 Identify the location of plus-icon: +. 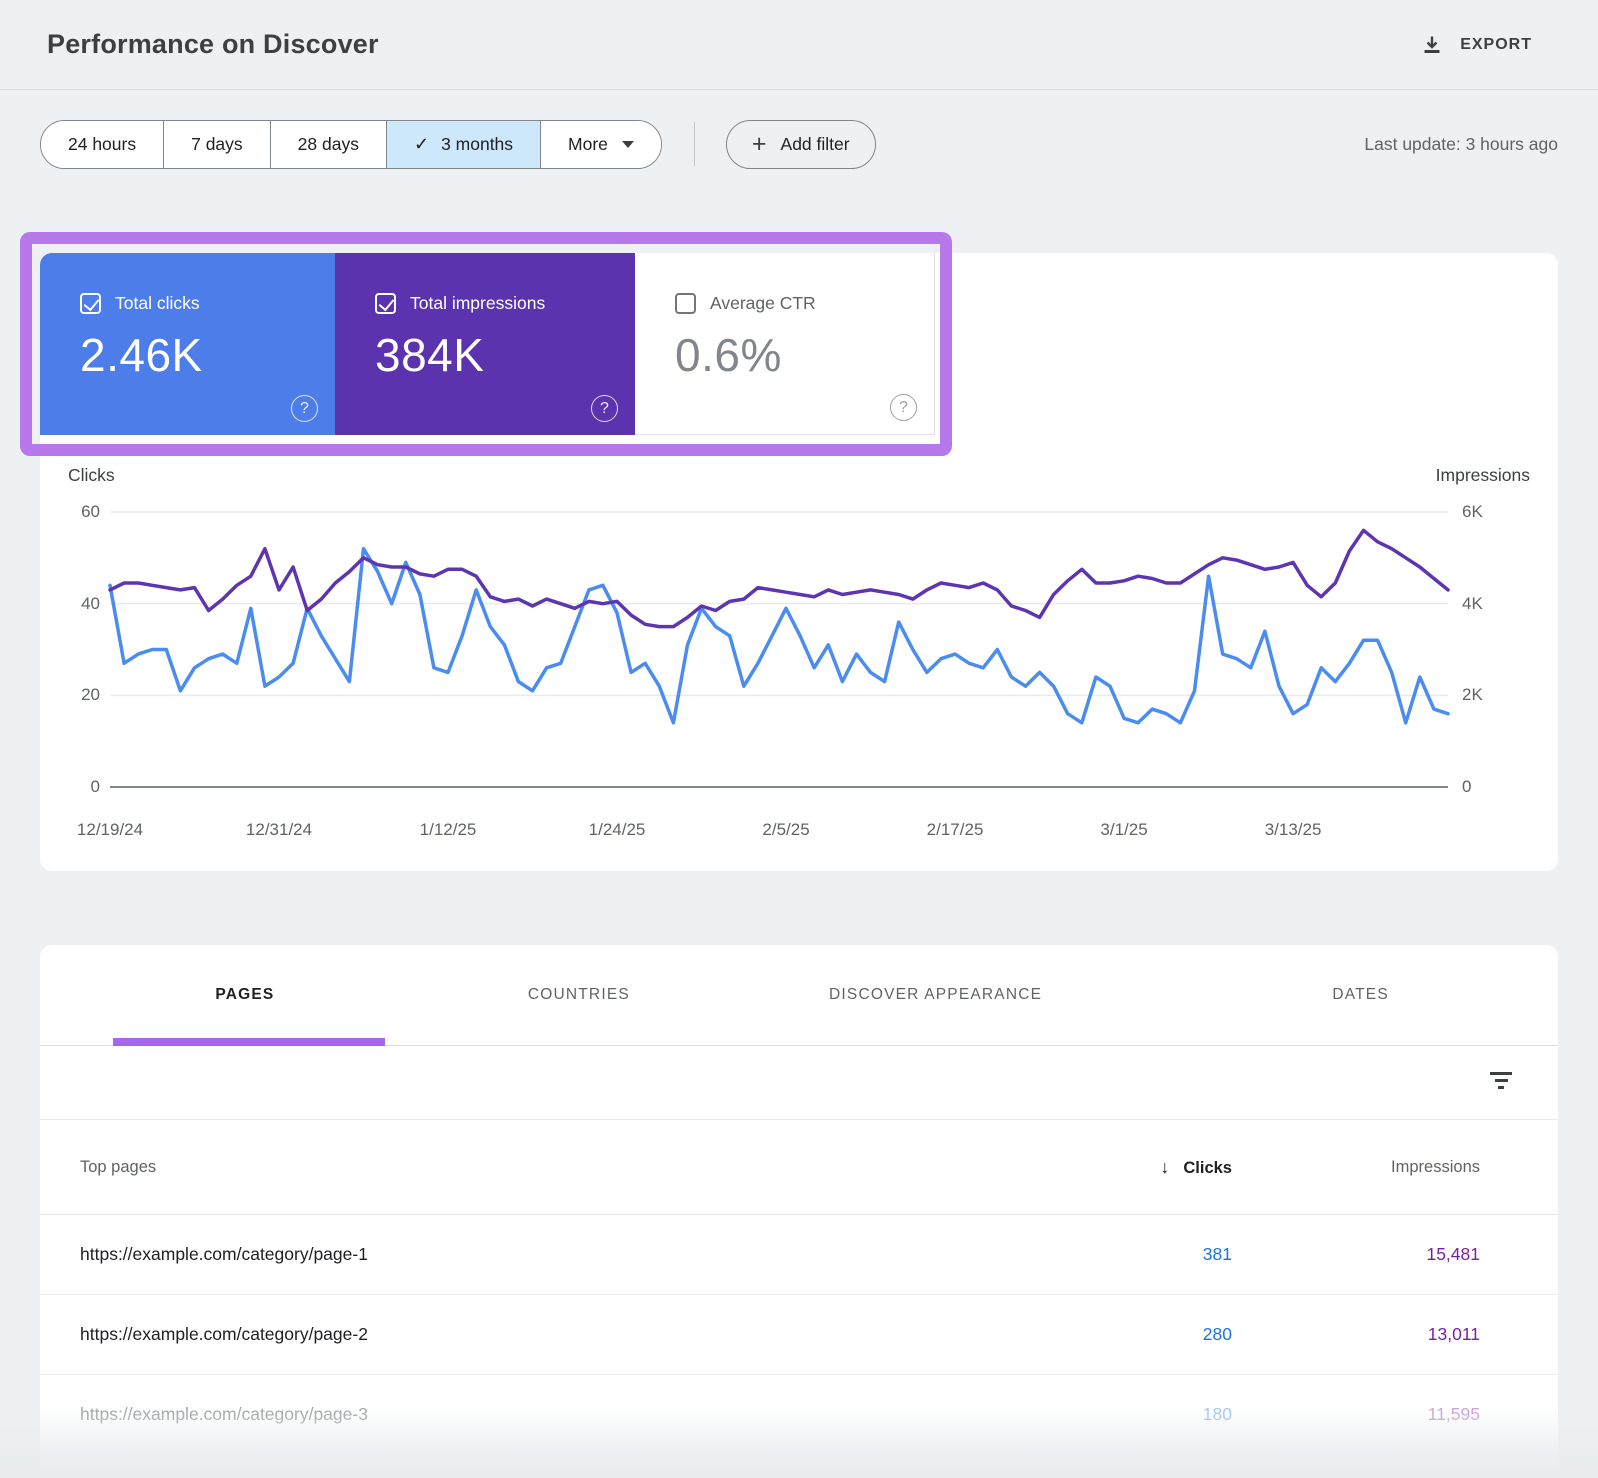
(759, 143).